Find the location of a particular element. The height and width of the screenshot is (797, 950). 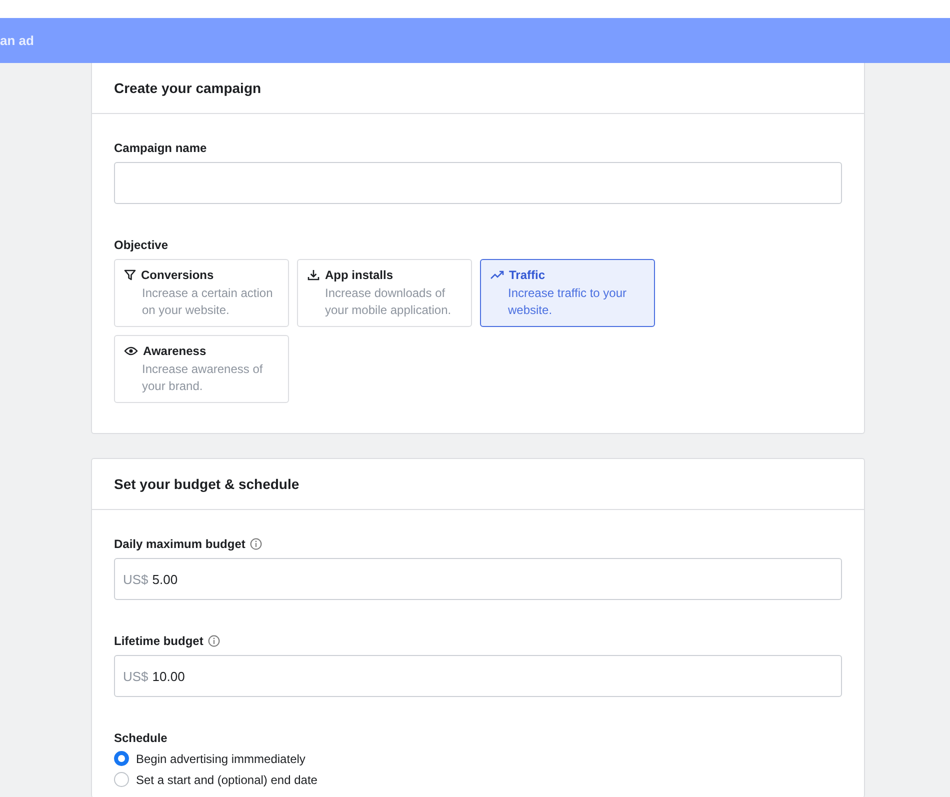

banner-title: an ad is located at coordinates (17, 40).